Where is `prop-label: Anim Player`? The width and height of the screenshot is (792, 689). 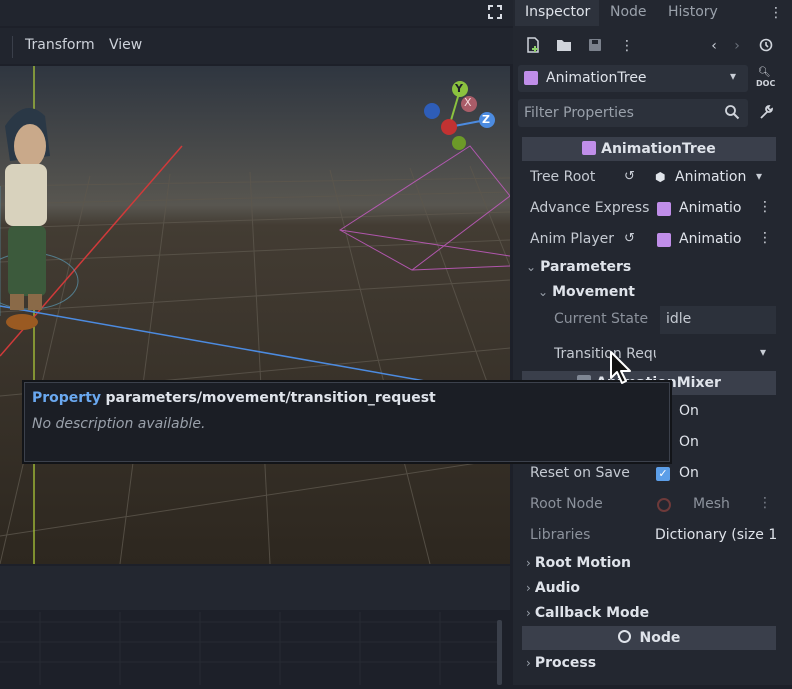 prop-label: Anim Player is located at coordinates (572, 239).